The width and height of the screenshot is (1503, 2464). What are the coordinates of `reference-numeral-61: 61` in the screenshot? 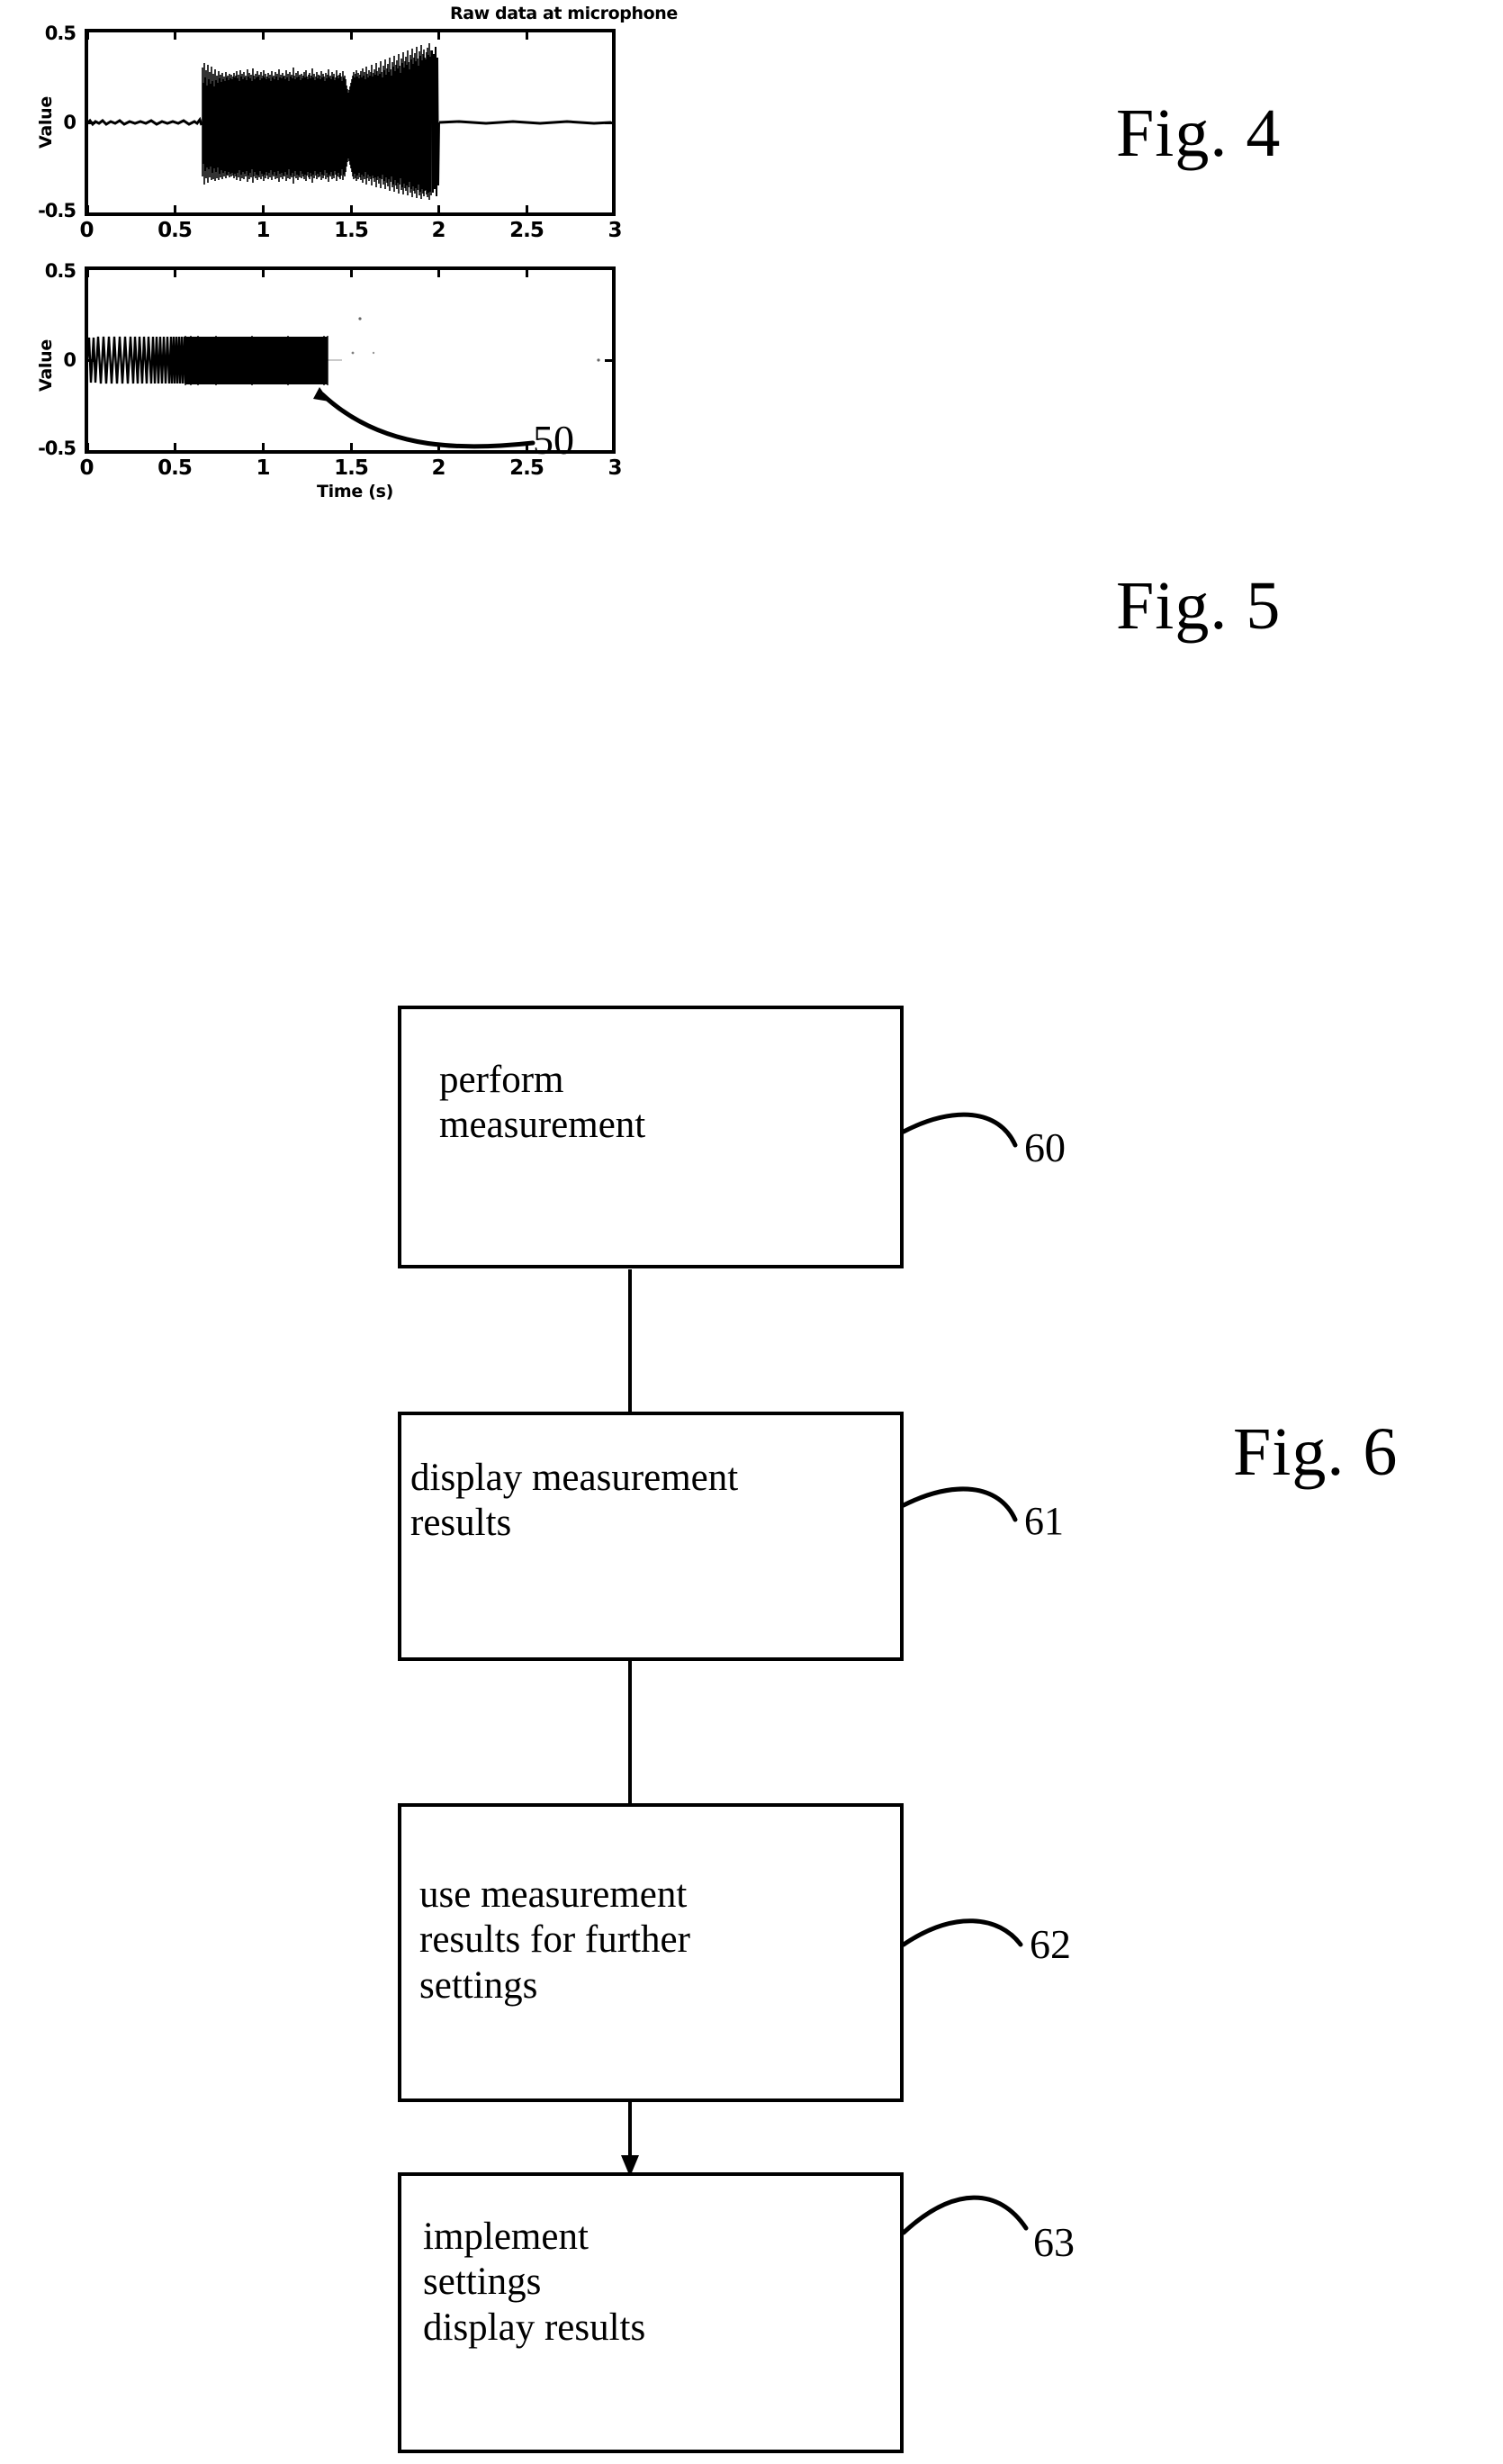 It's located at (1044, 1521).